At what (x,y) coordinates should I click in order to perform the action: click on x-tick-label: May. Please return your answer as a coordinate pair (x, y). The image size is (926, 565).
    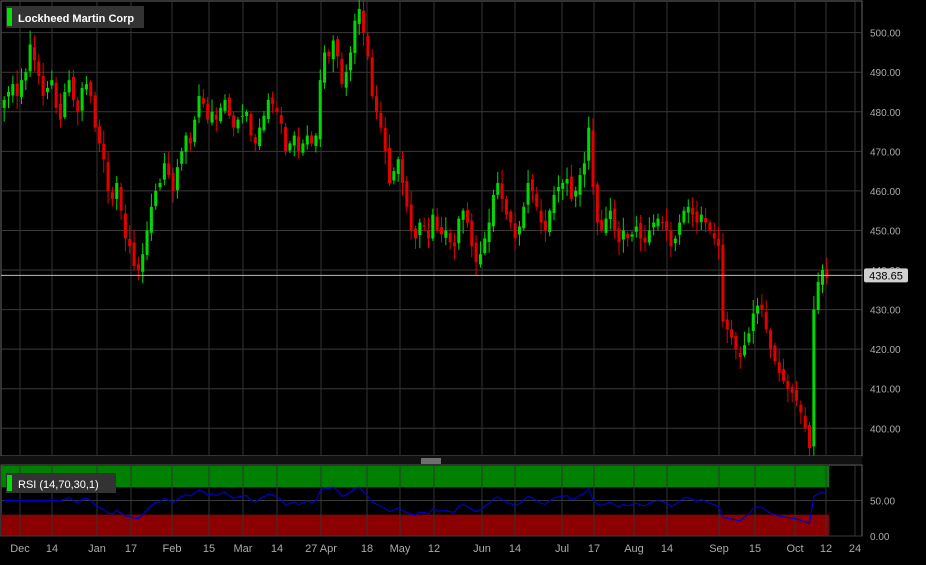
    Looking at the image, I should click on (400, 549).